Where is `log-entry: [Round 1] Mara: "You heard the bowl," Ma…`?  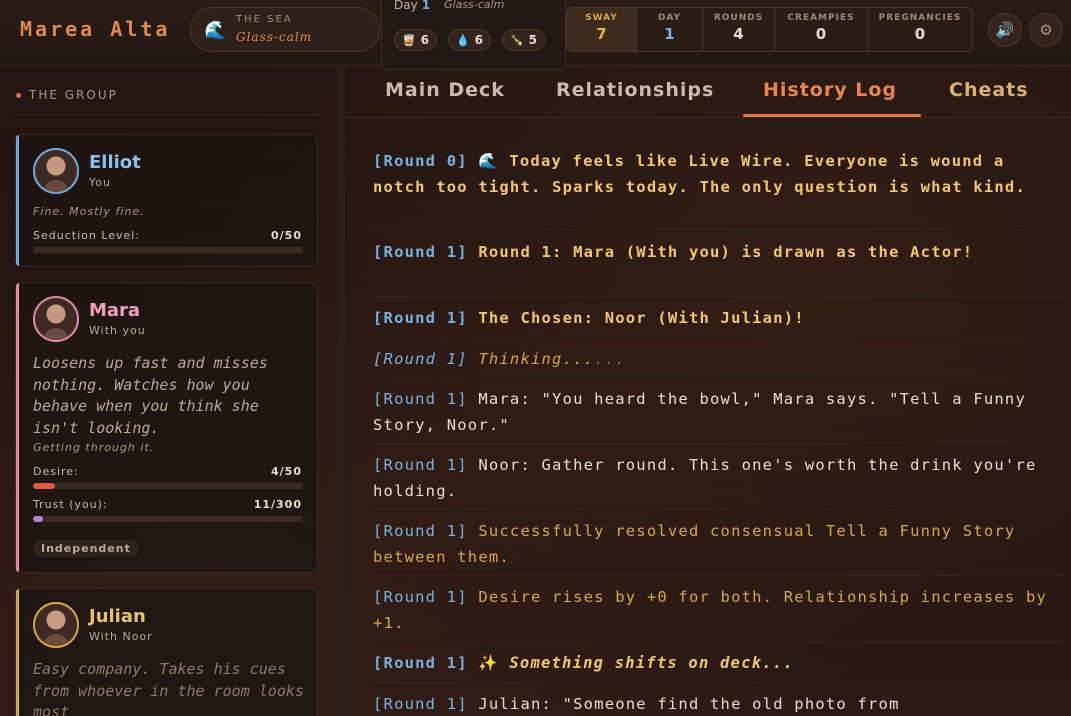
log-entry: [Round 1] Mara: "You heard the bowl," Ma… is located at coordinates (718, 415).